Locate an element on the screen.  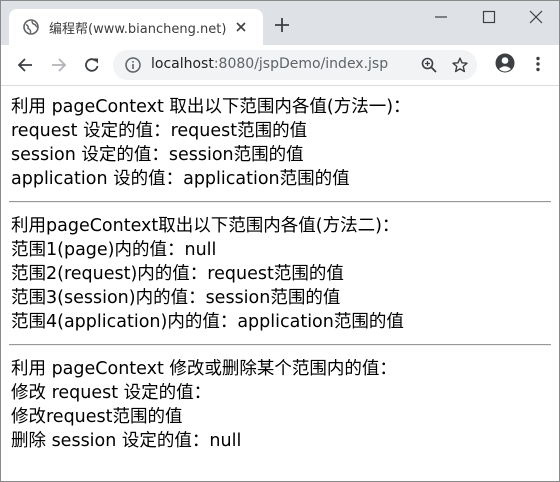
minimize-icon is located at coordinates (441, 17).